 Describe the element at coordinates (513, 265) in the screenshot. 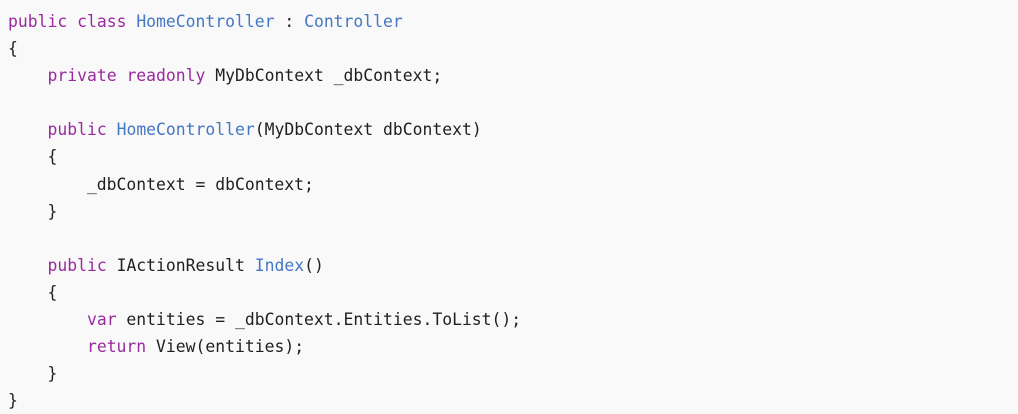

I see `code-line: public IActionResult Index()` at that location.